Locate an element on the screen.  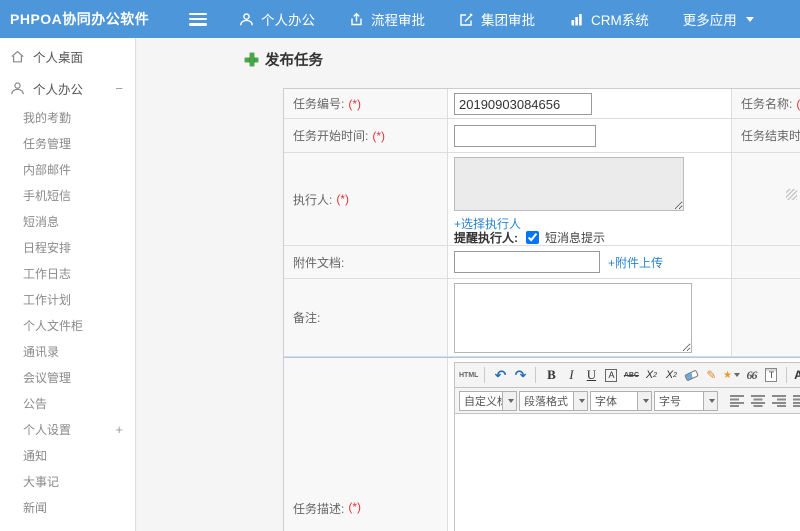
sidebar-item-label: 大事记 is located at coordinates (41, 481).